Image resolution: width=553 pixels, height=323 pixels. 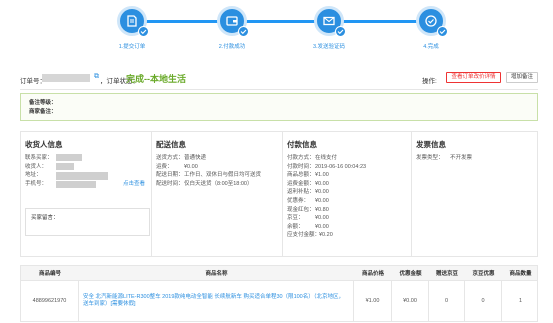 What do you see at coordinates (82, 176) in the screenshot?
I see `redacted-address` at bounding box center [82, 176].